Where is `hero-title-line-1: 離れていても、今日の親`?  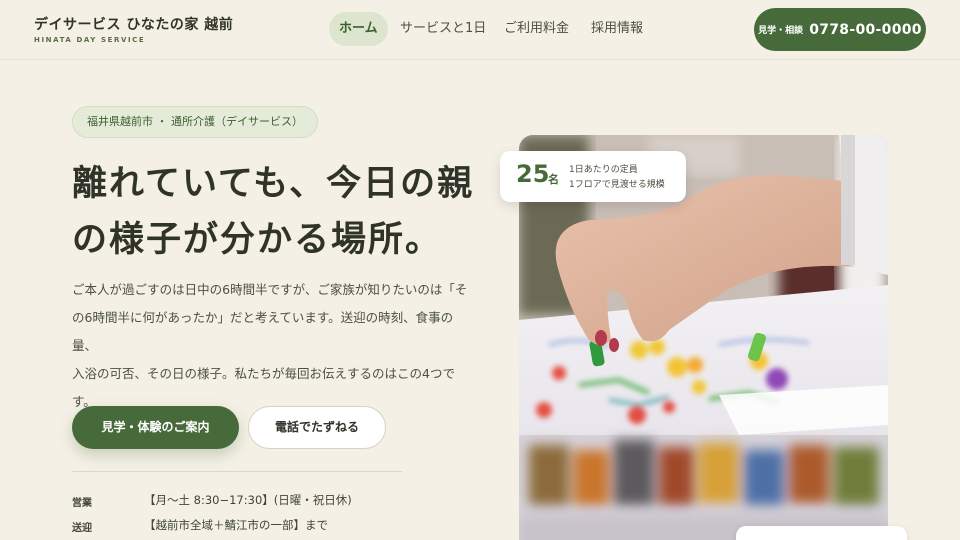 hero-title-line-1: 離れていても、今日の親 is located at coordinates (273, 184).